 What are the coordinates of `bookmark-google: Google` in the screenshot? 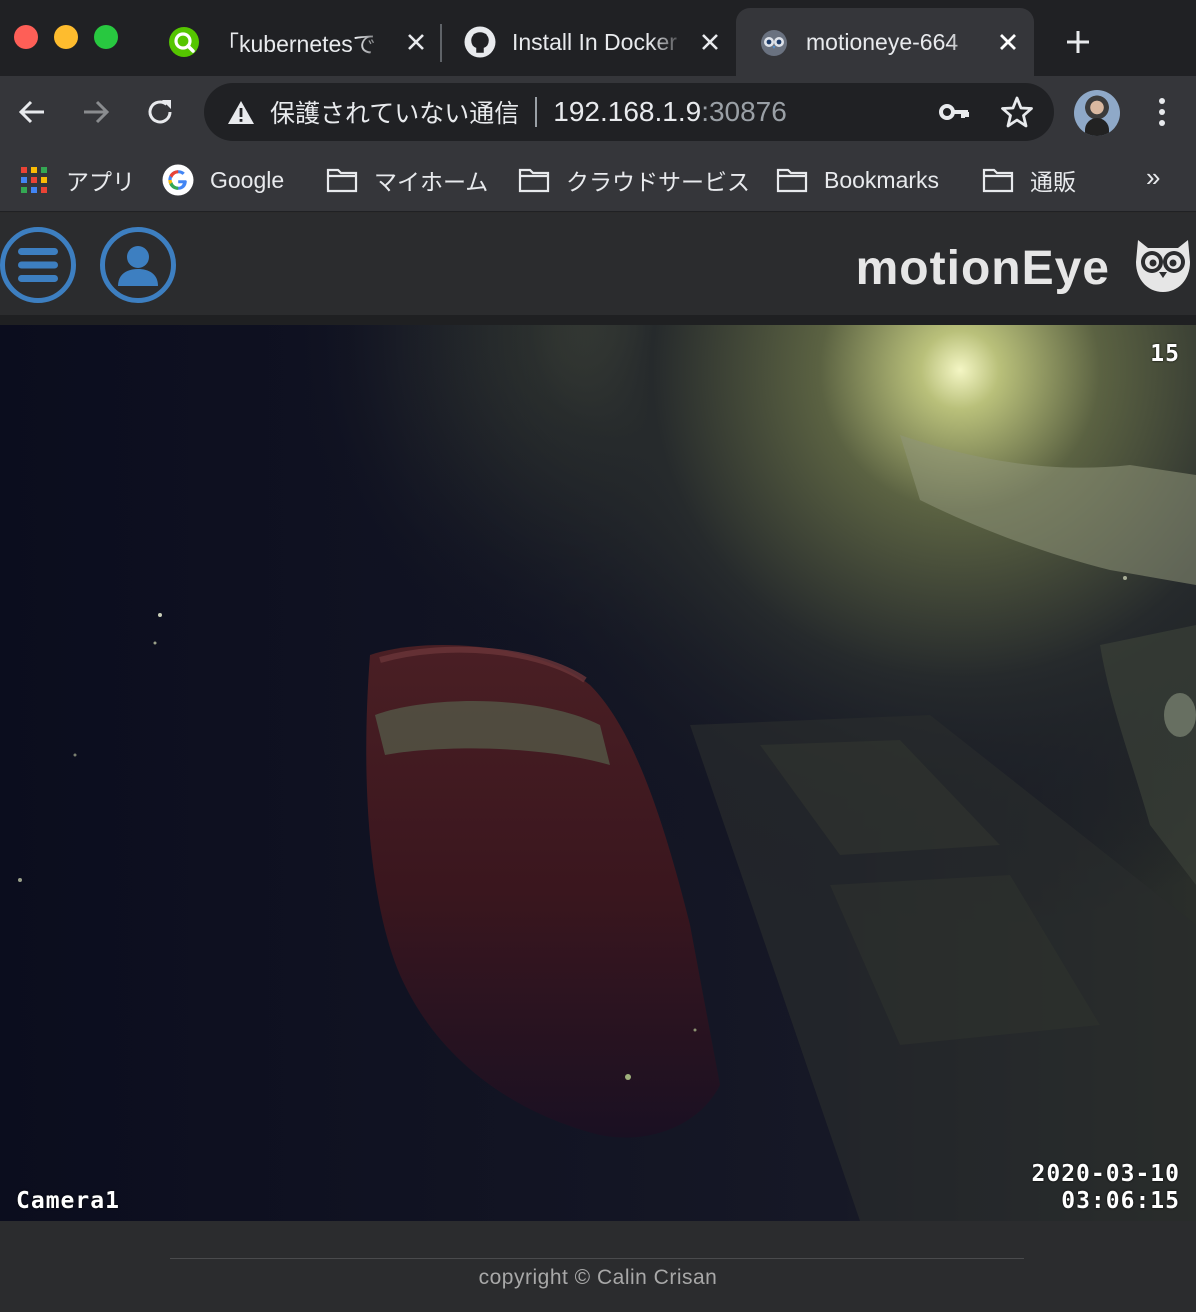 It's located at (223, 180).